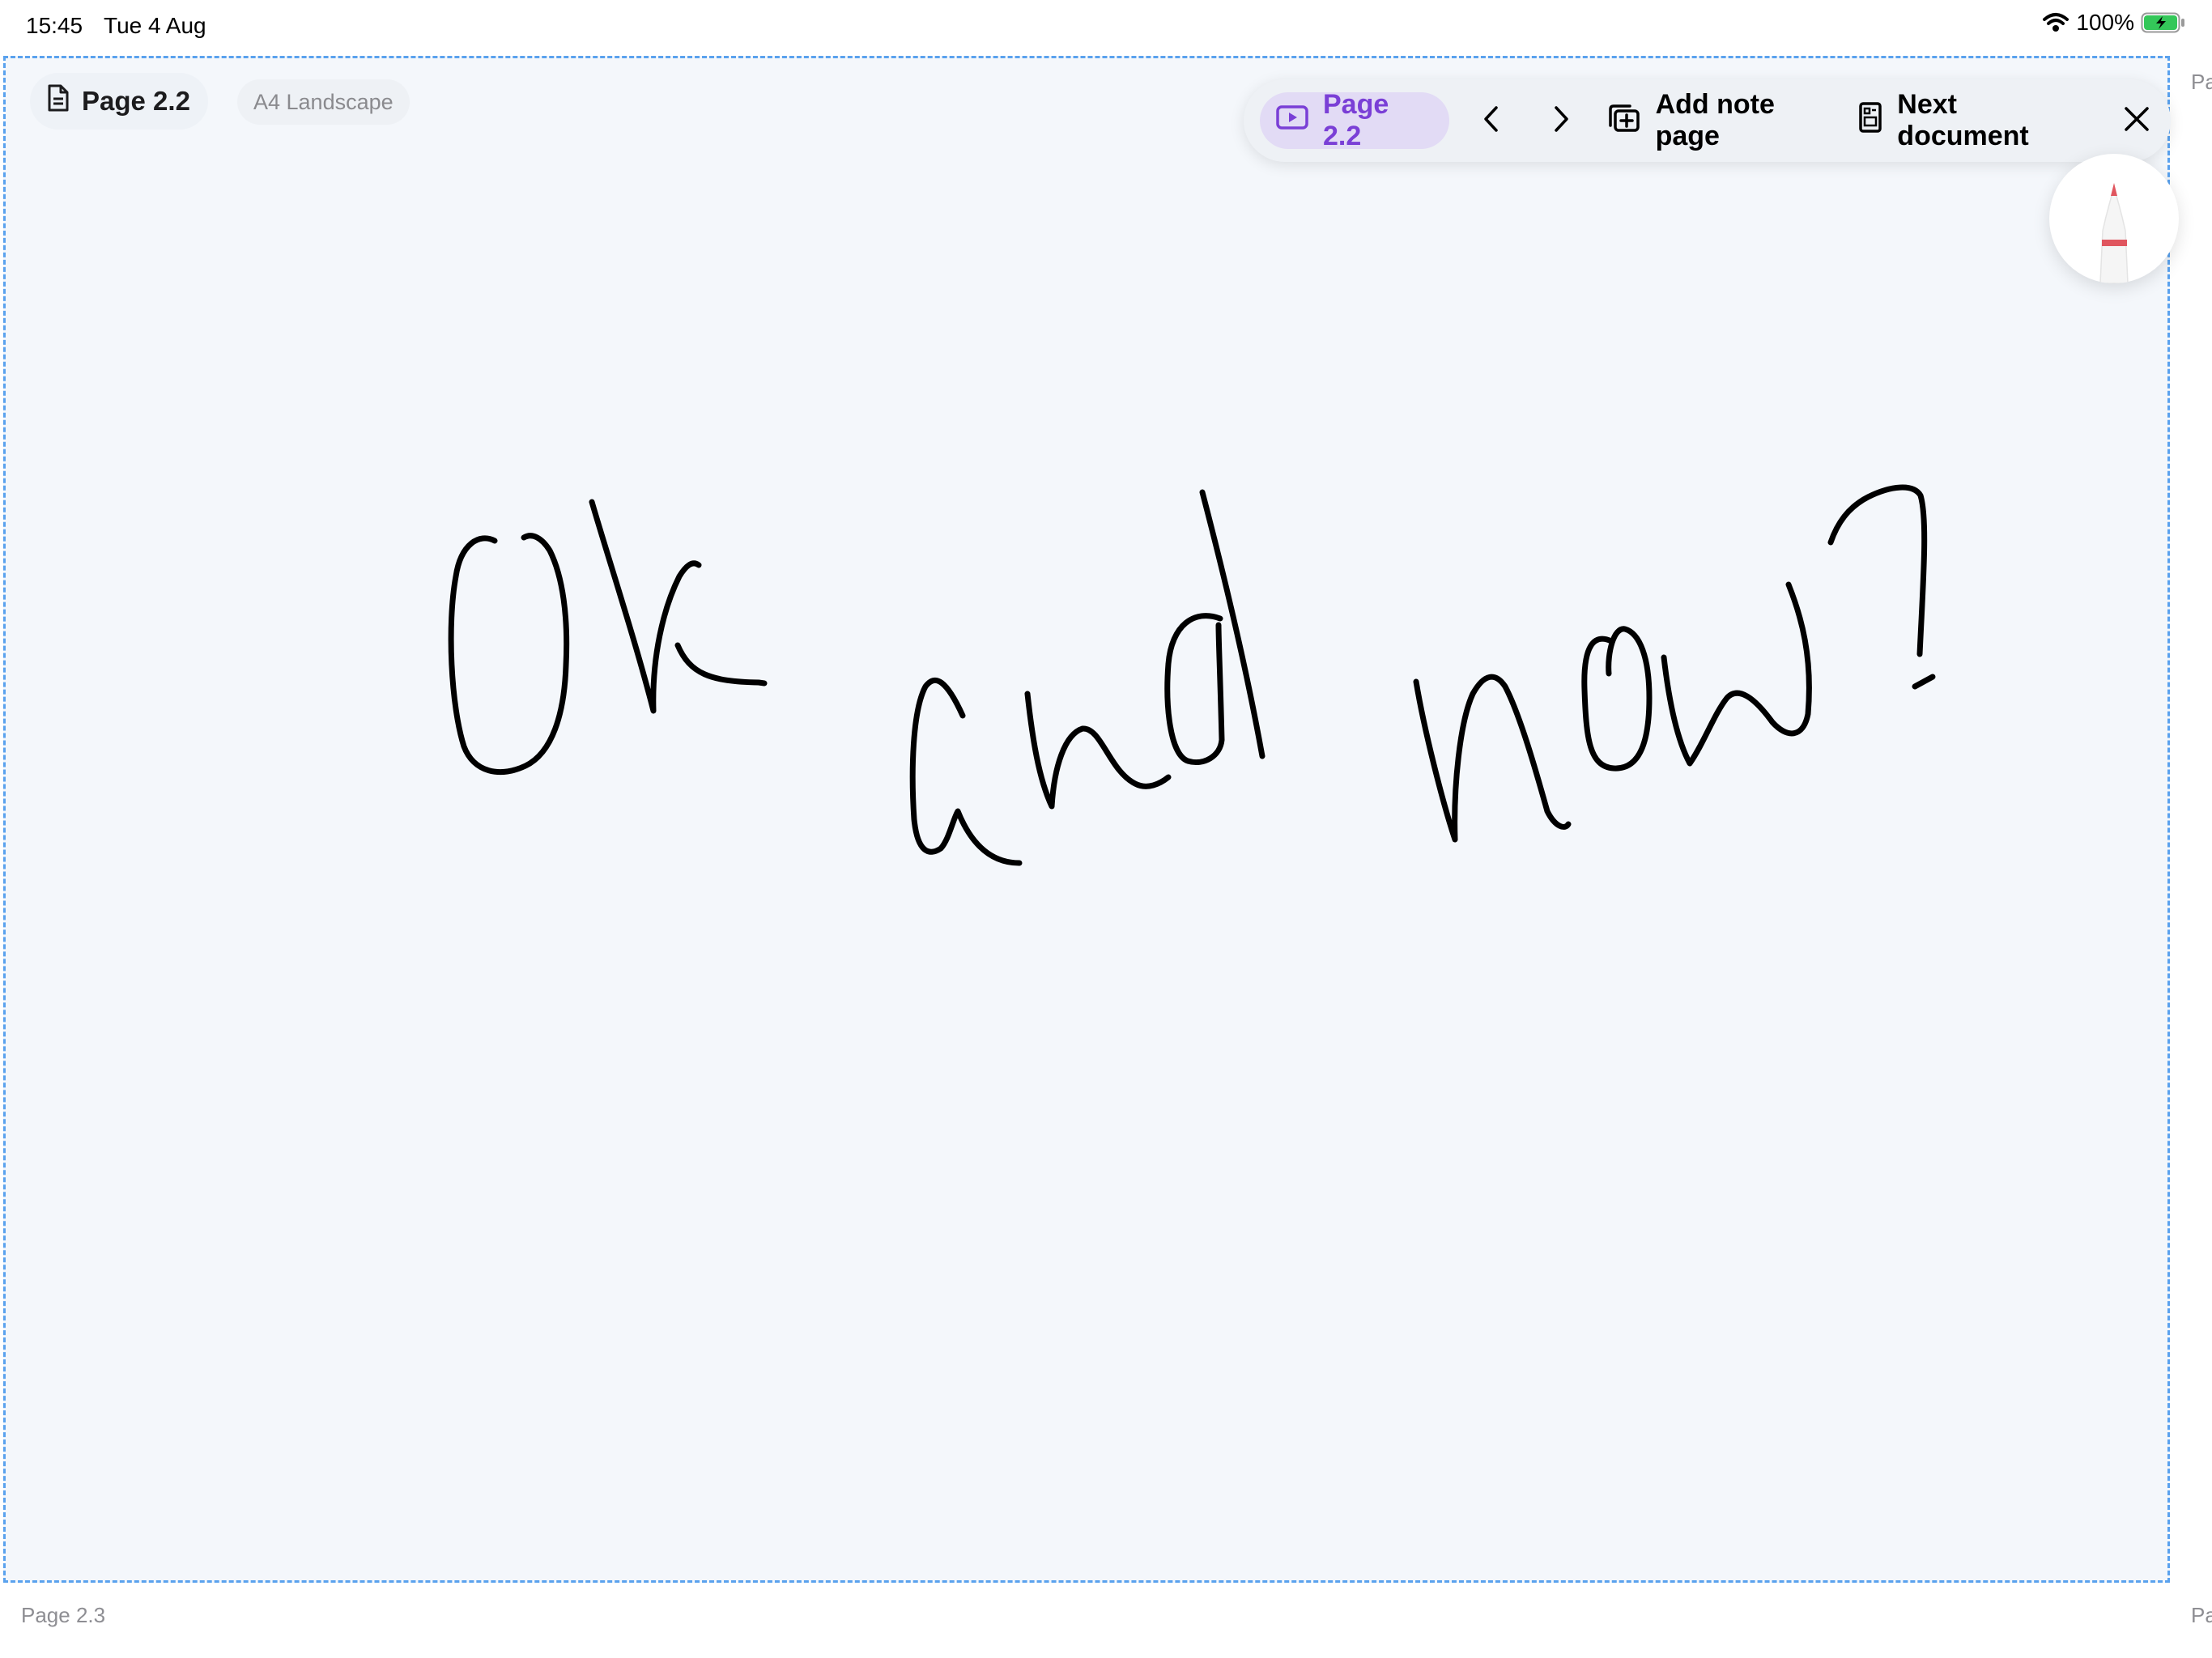 The height and width of the screenshot is (1658, 2212). Describe the element at coordinates (1624, 121) in the screenshot. I see `add-page-icon` at that location.